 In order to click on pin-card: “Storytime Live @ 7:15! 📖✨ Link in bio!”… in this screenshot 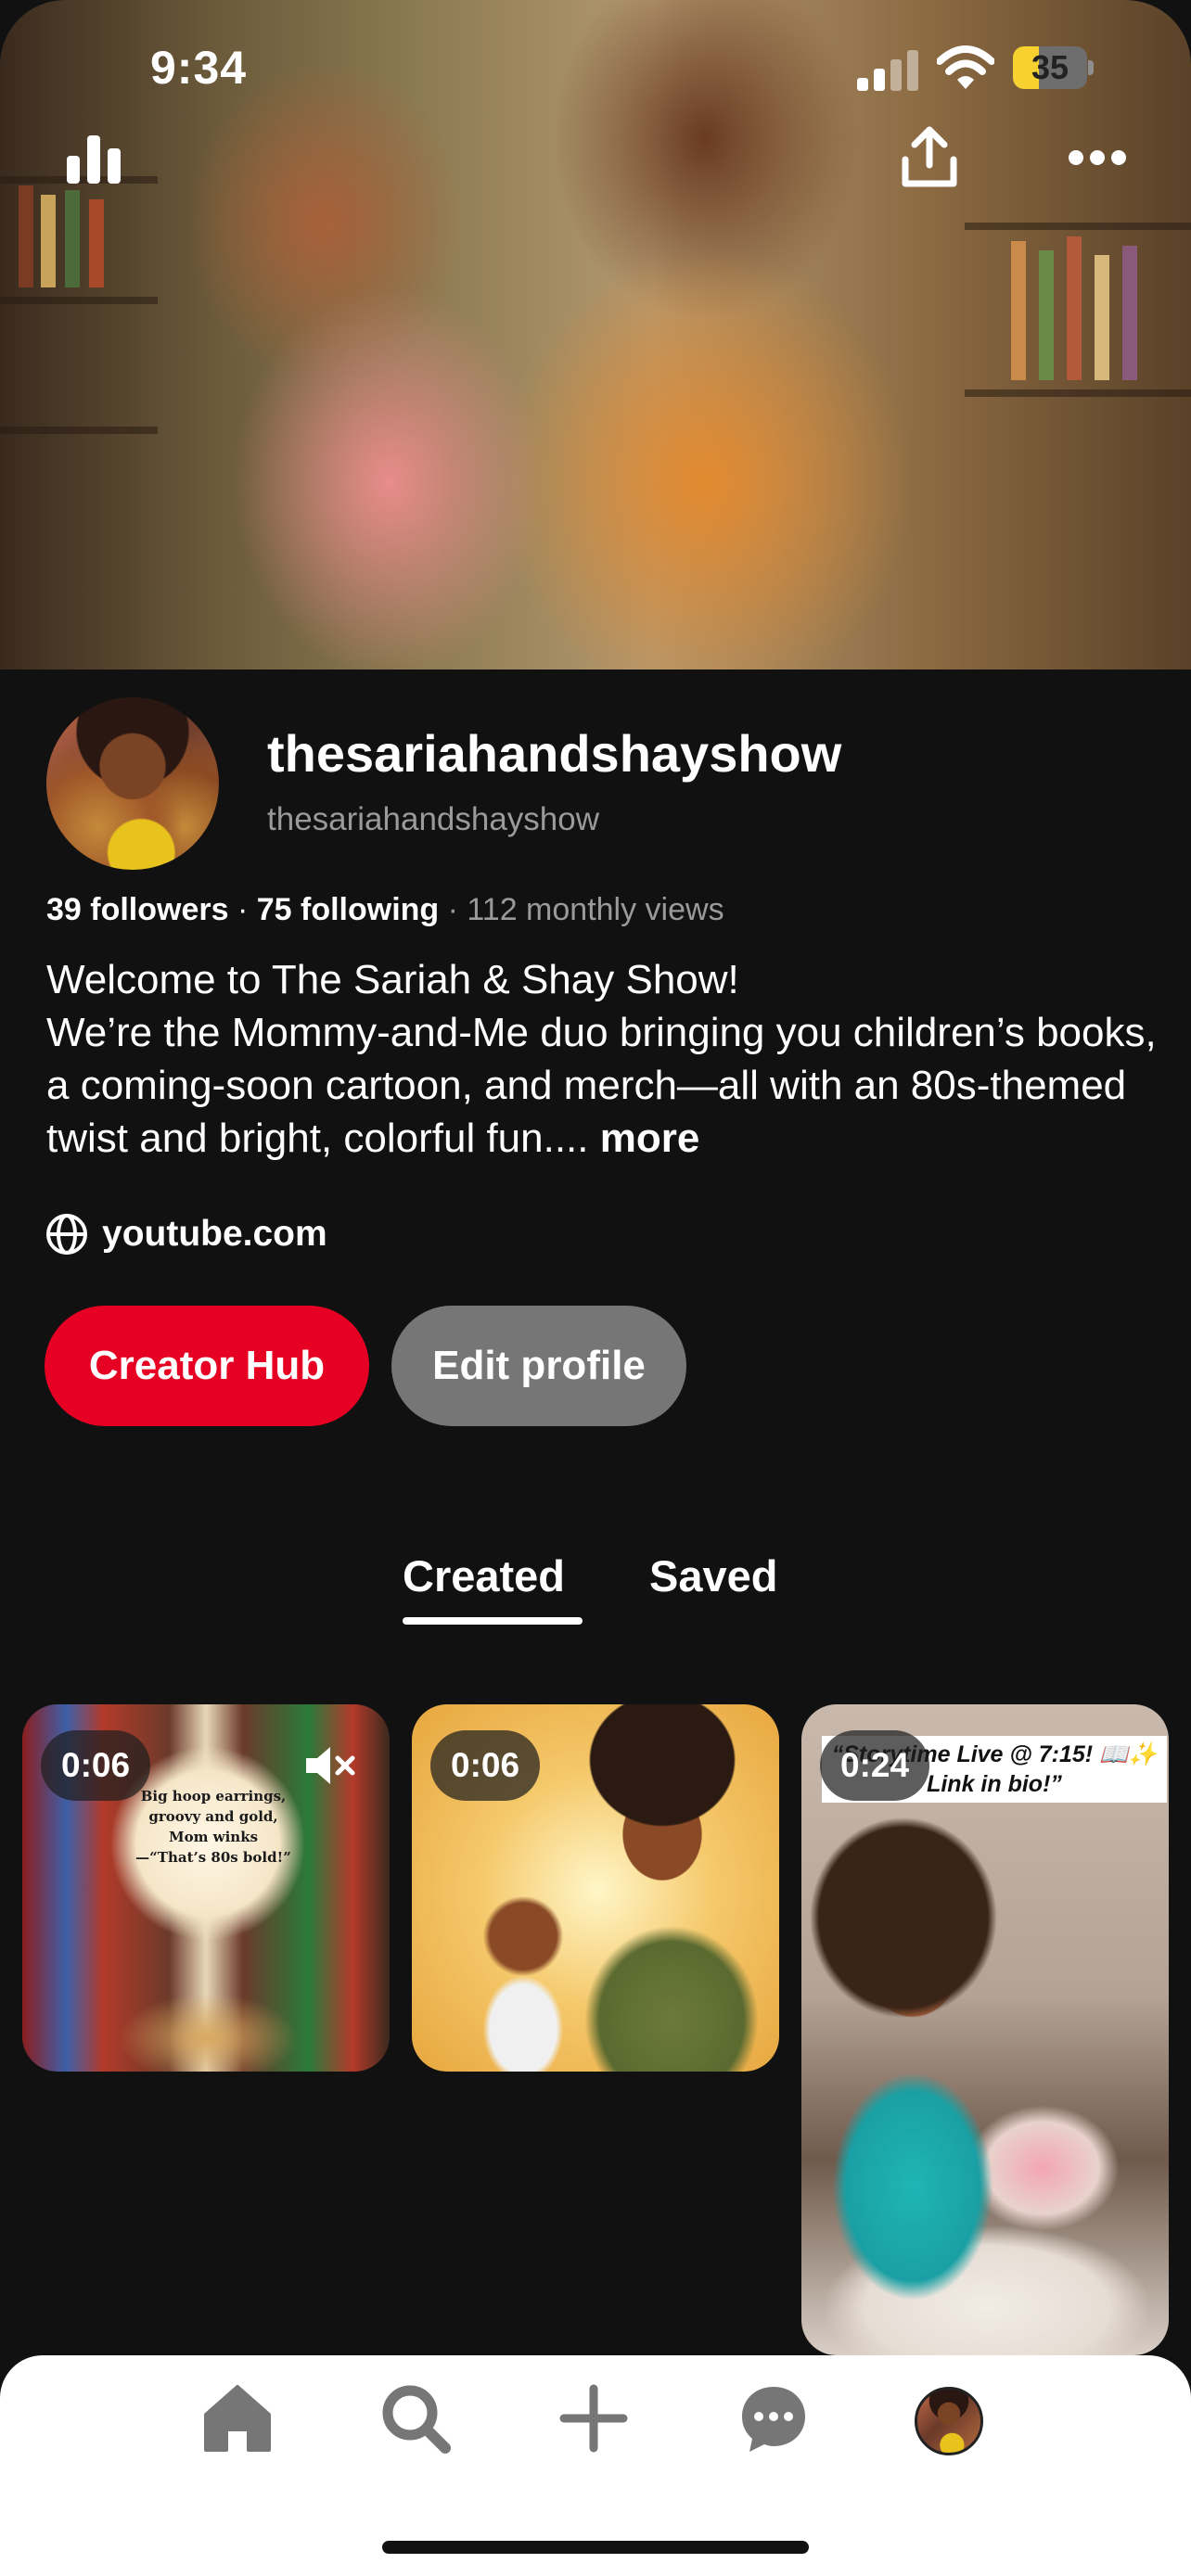, I will do `click(985, 2030)`.